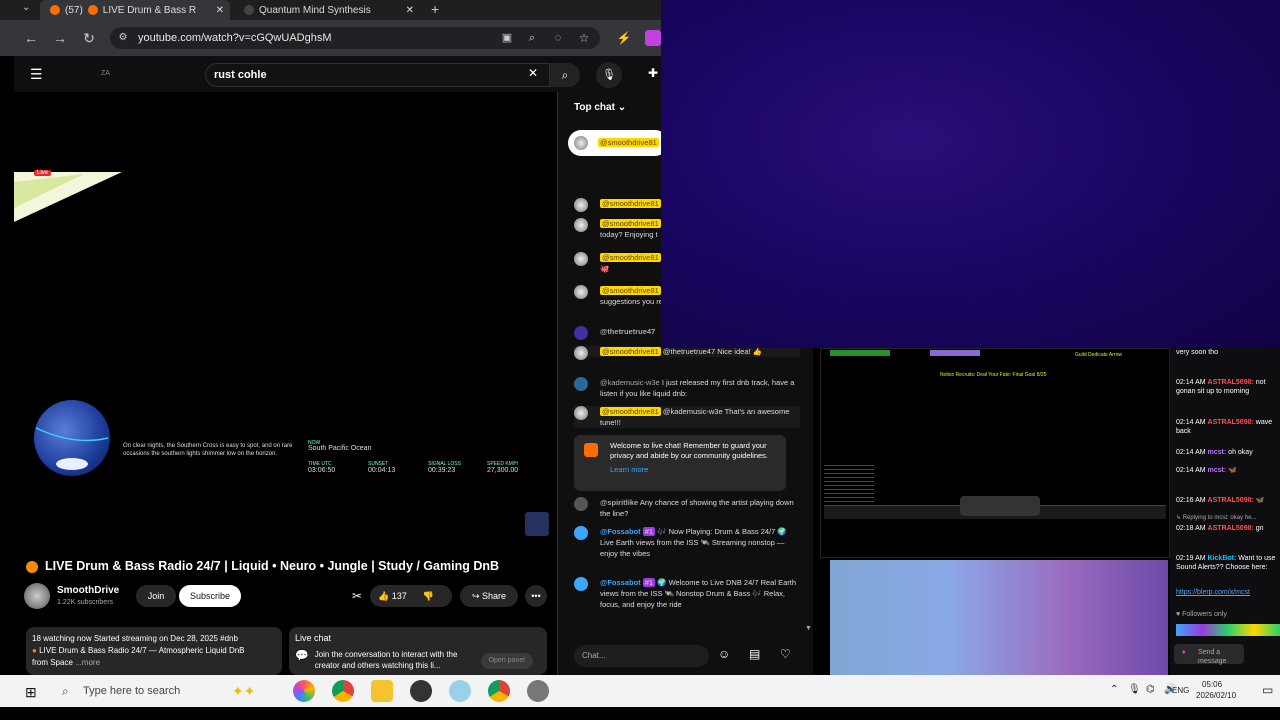 Image resolution: width=1280 pixels, height=720 pixels. What do you see at coordinates (31, 692) in the screenshot?
I see `windows-start-icon: ⊞` at bounding box center [31, 692].